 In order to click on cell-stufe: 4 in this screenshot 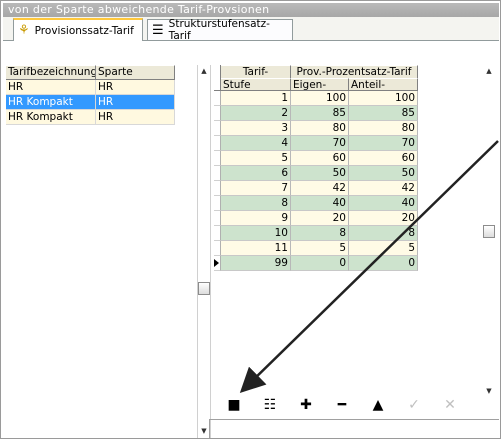, I will do `click(256, 143)`.